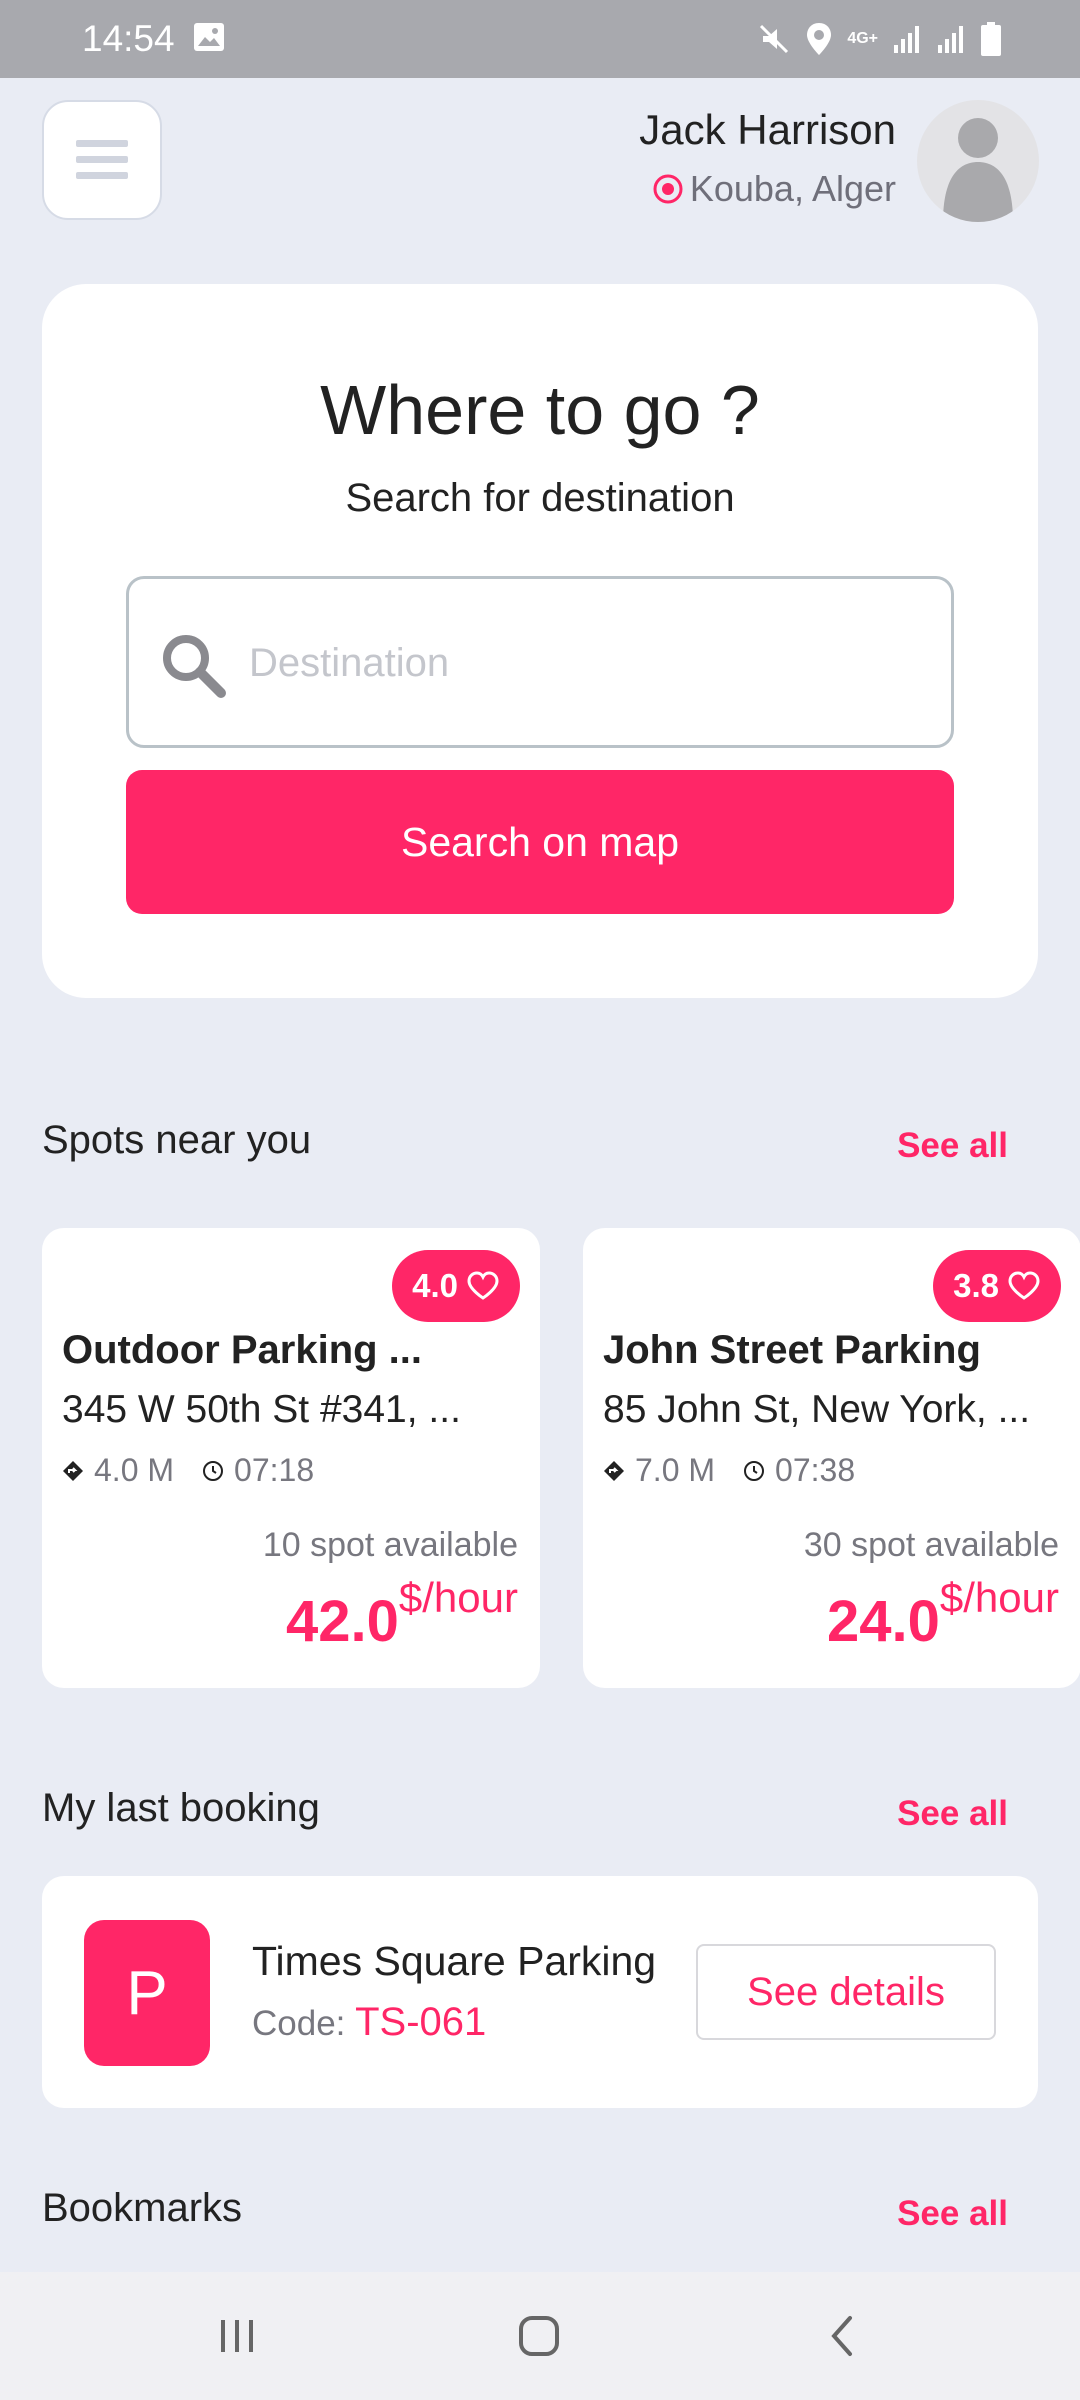  I want to click on spot-price: 42.0 $/hour, so click(402, 1614).